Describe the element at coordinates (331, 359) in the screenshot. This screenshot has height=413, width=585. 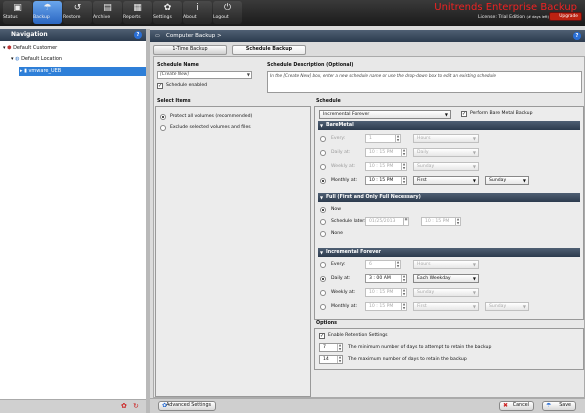
I see `max-days-spinner: 14 ▲ ▼` at that location.